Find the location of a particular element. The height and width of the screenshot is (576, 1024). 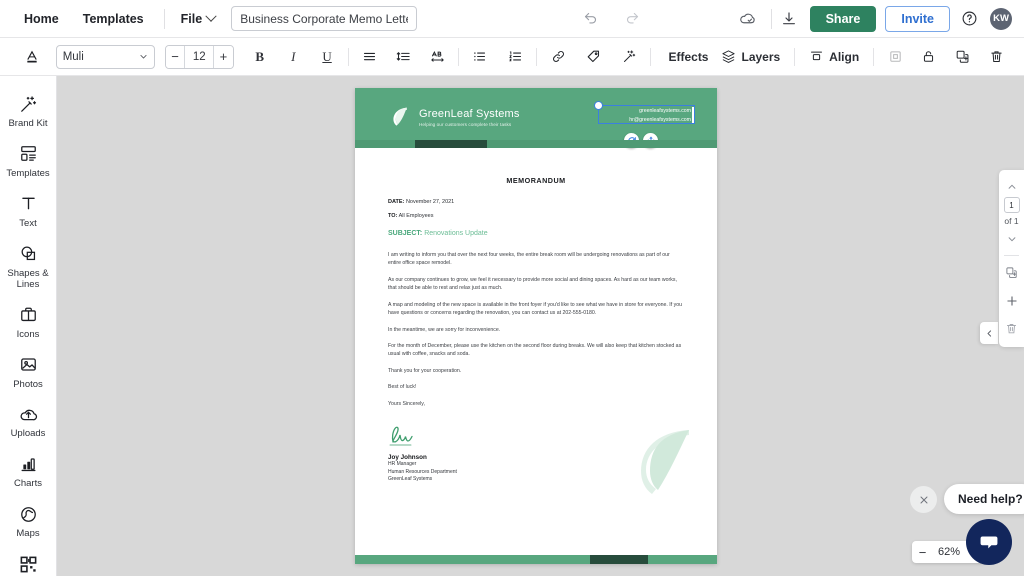

font-size-increase: + is located at coordinates (223, 56).